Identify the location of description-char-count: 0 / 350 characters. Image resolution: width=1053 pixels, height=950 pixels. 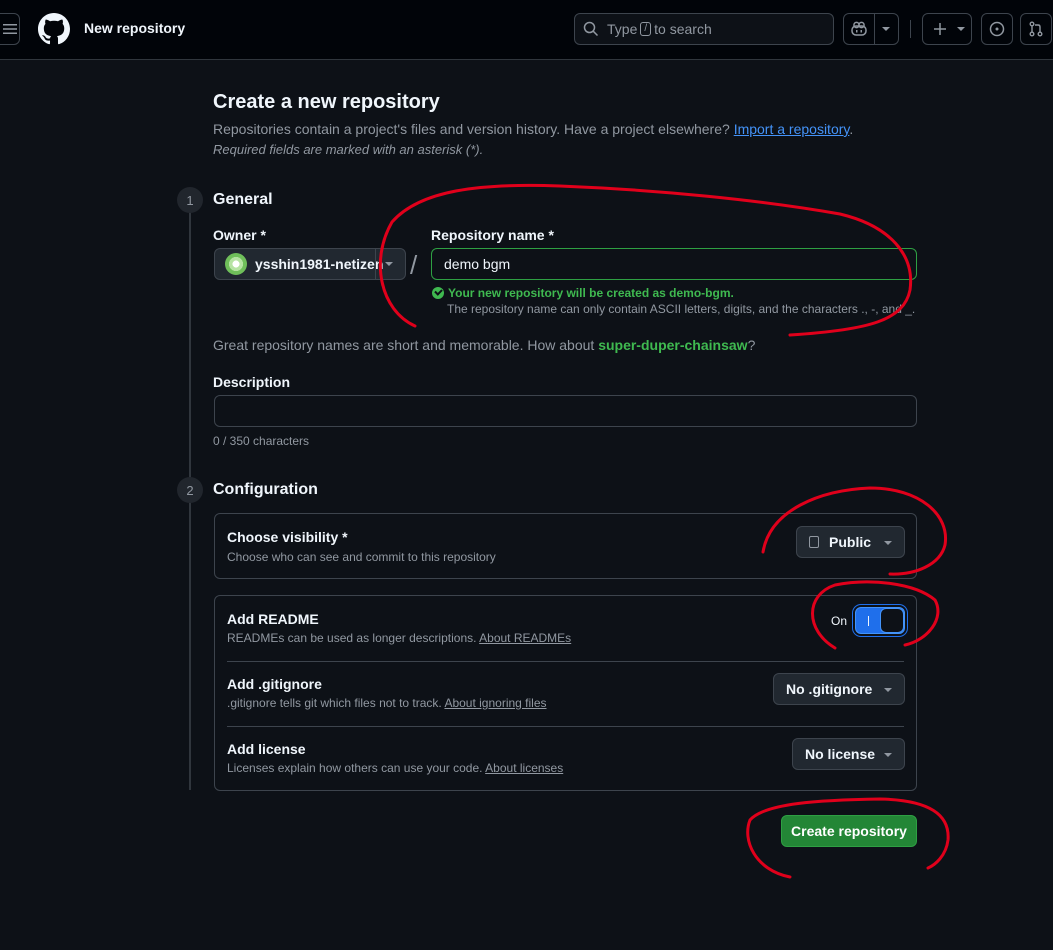
(261, 441).